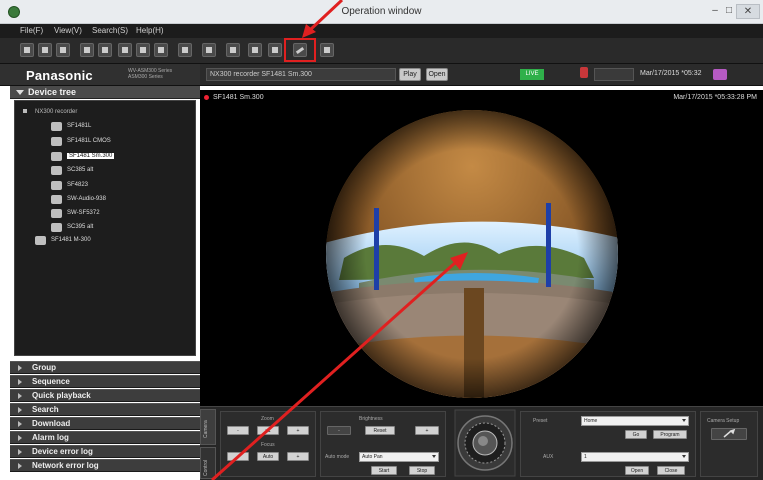 This screenshot has height=480, width=763. Describe the element at coordinates (327, 50) in the screenshot. I see `toolbar-print-icon` at that location.